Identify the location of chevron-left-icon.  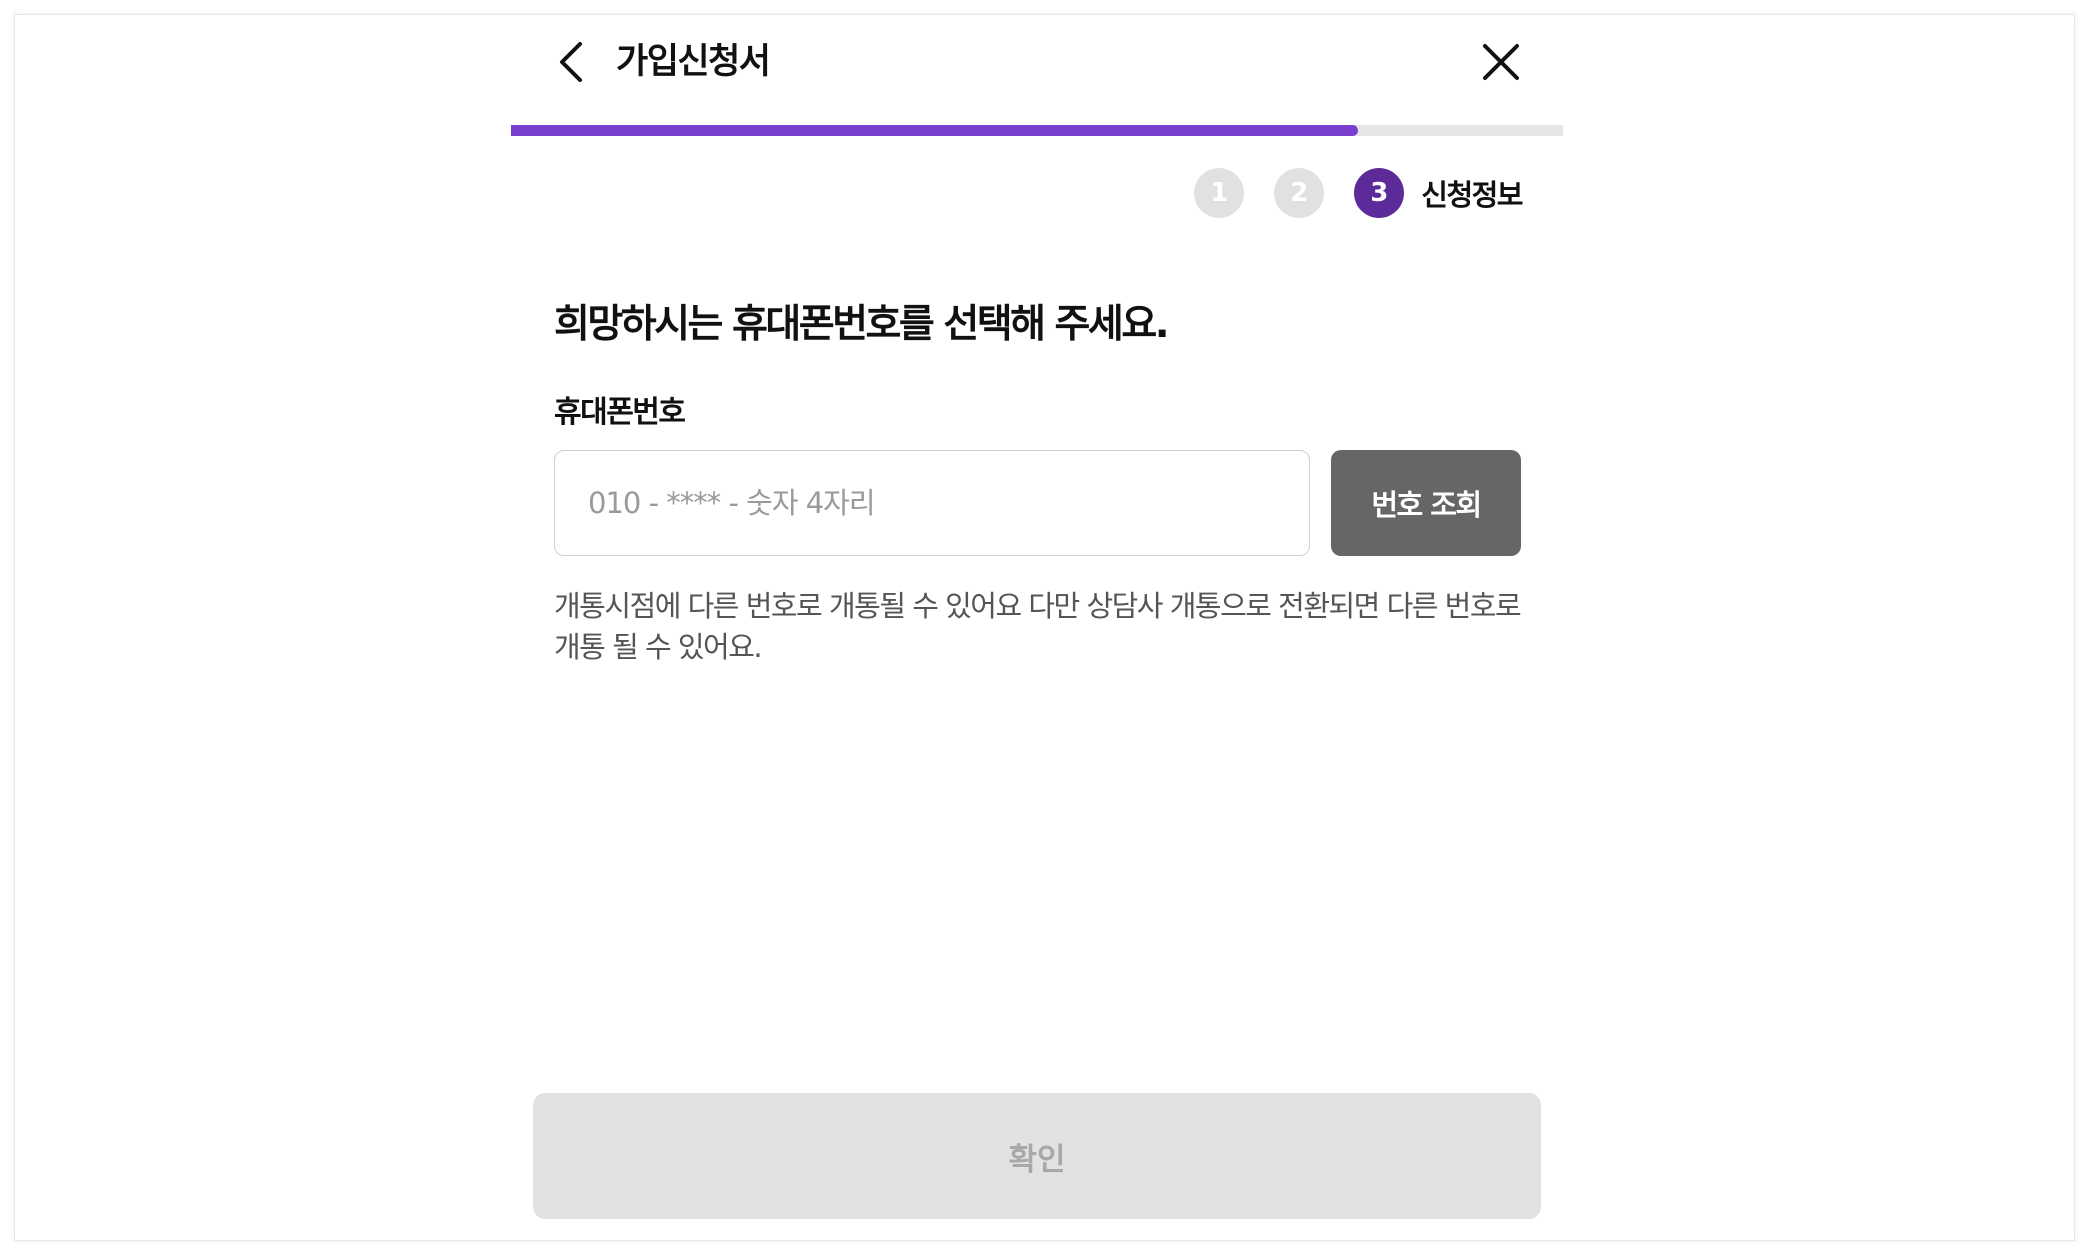
(571, 62).